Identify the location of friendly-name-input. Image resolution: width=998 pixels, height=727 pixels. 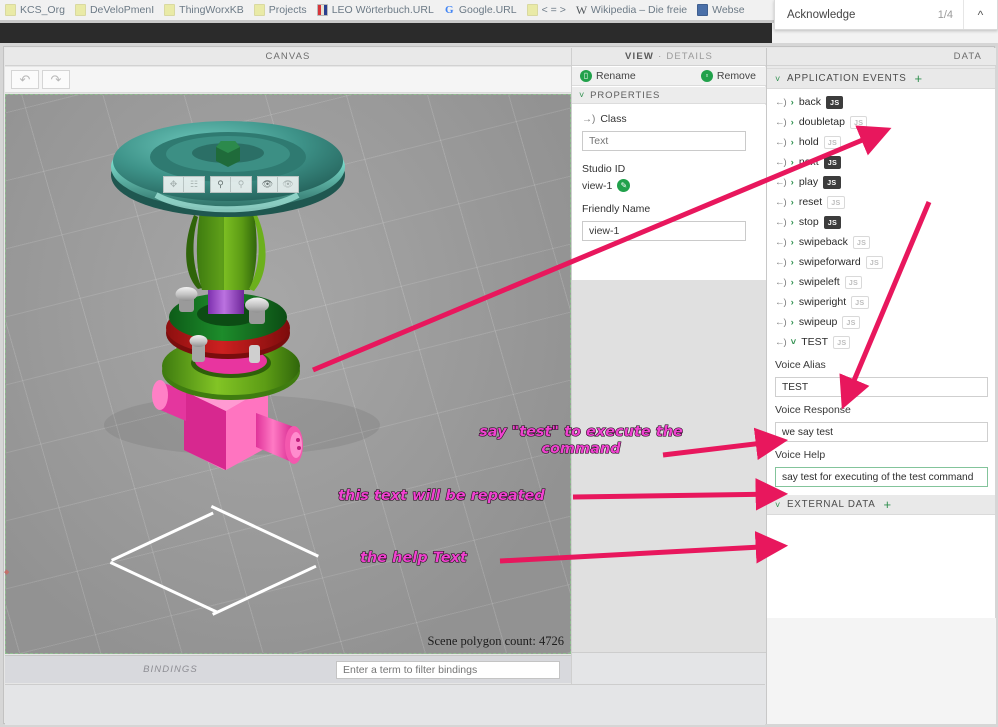
(664, 231).